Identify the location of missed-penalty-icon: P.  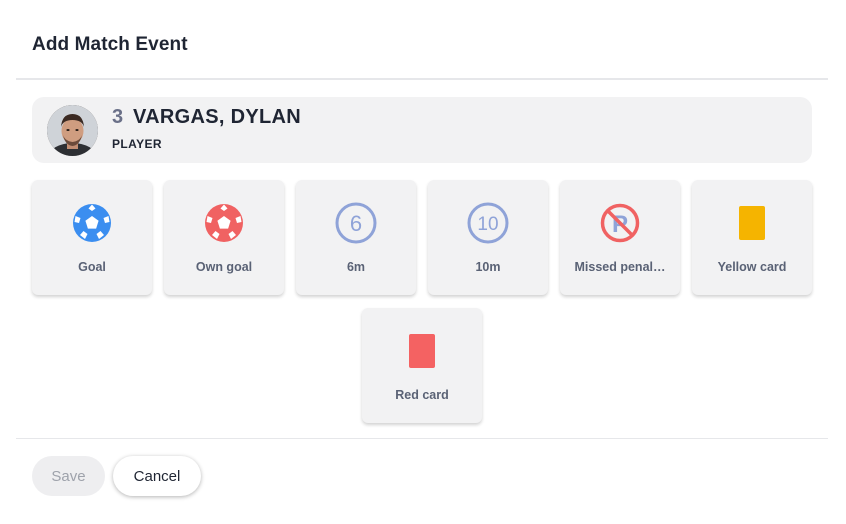
(620, 223).